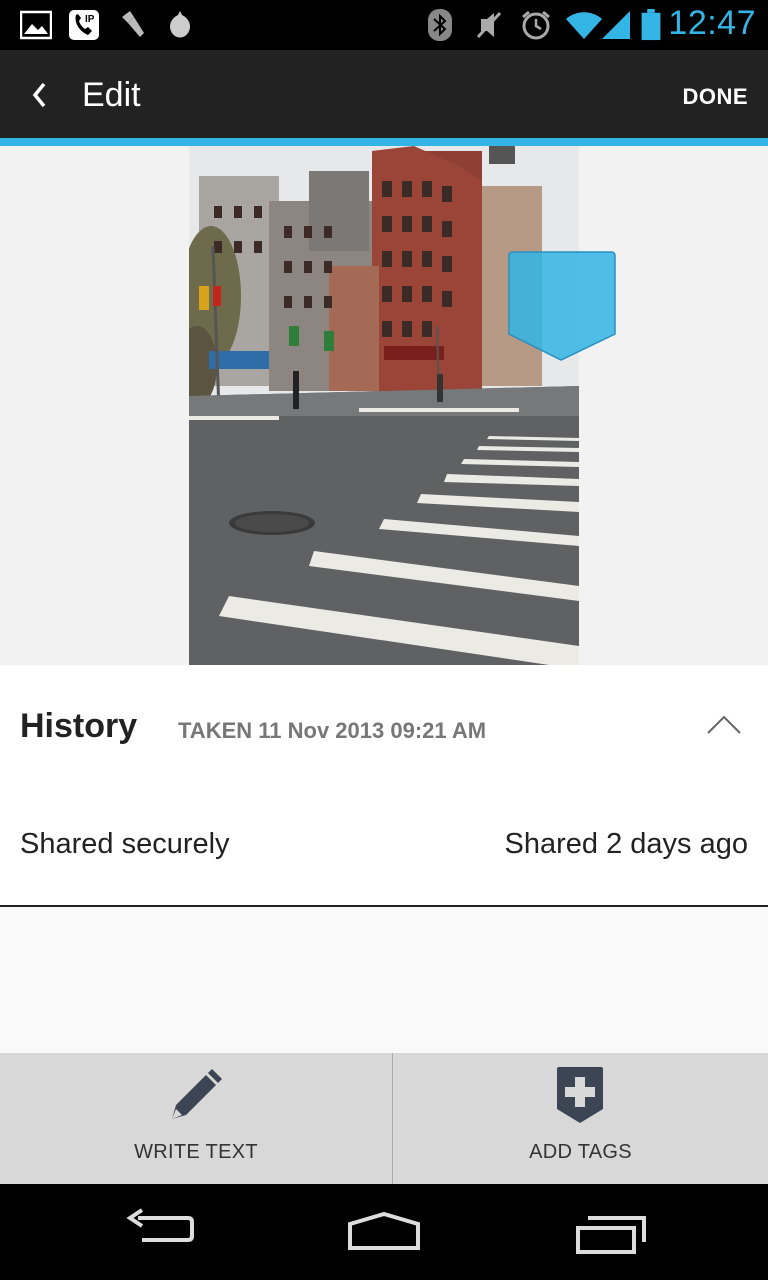 The height and width of the screenshot is (1280, 768). Describe the element at coordinates (196, 1152) in the screenshot. I see `write-text-label: WRITE TEXT` at that location.